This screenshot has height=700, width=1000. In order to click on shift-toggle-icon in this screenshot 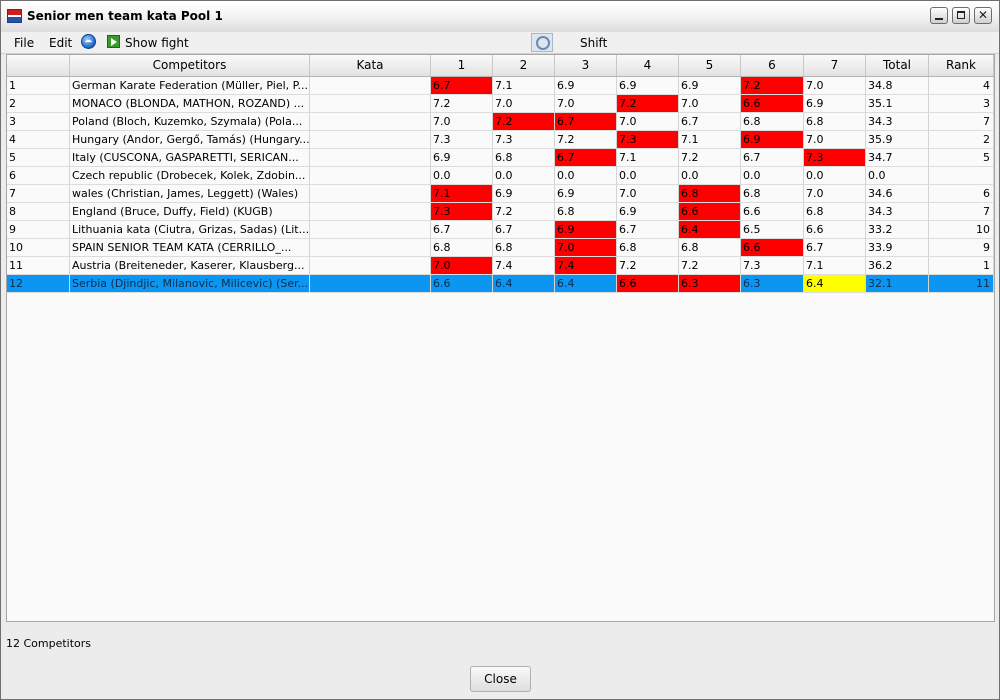, I will do `click(542, 42)`.